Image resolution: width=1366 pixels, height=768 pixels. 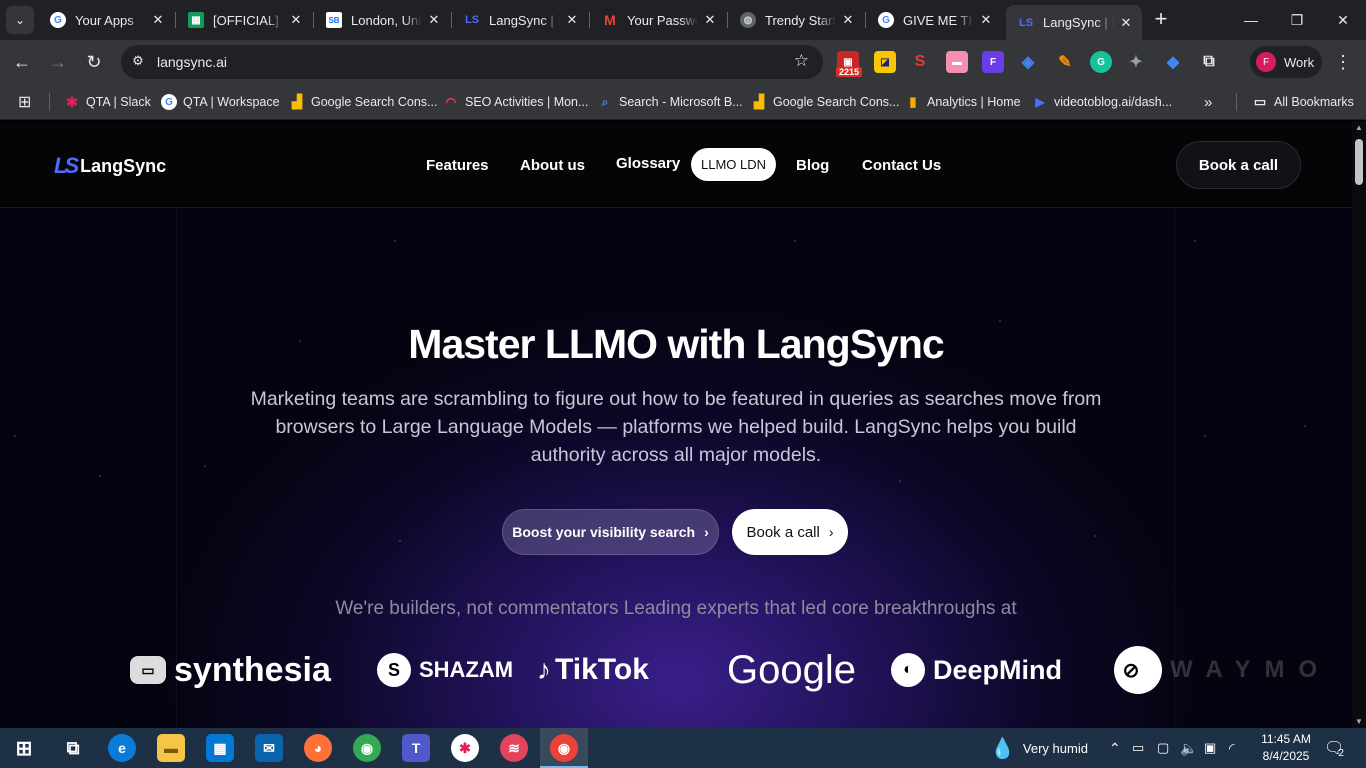 What do you see at coordinates (564, 748) in the screenshot?
I see `chrome-taskbar-icon: ◉` at bounding box center [564, 748].